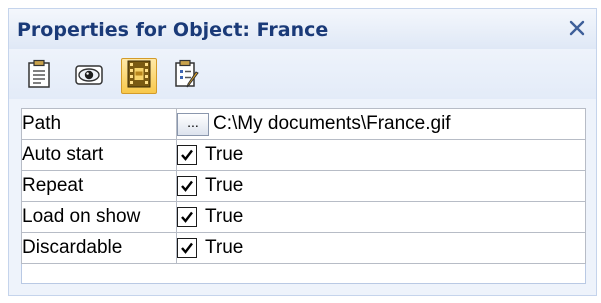  Describe the element at coordinates (187, 185) in the screenshot. I see `repeat-checkbox` at that location.